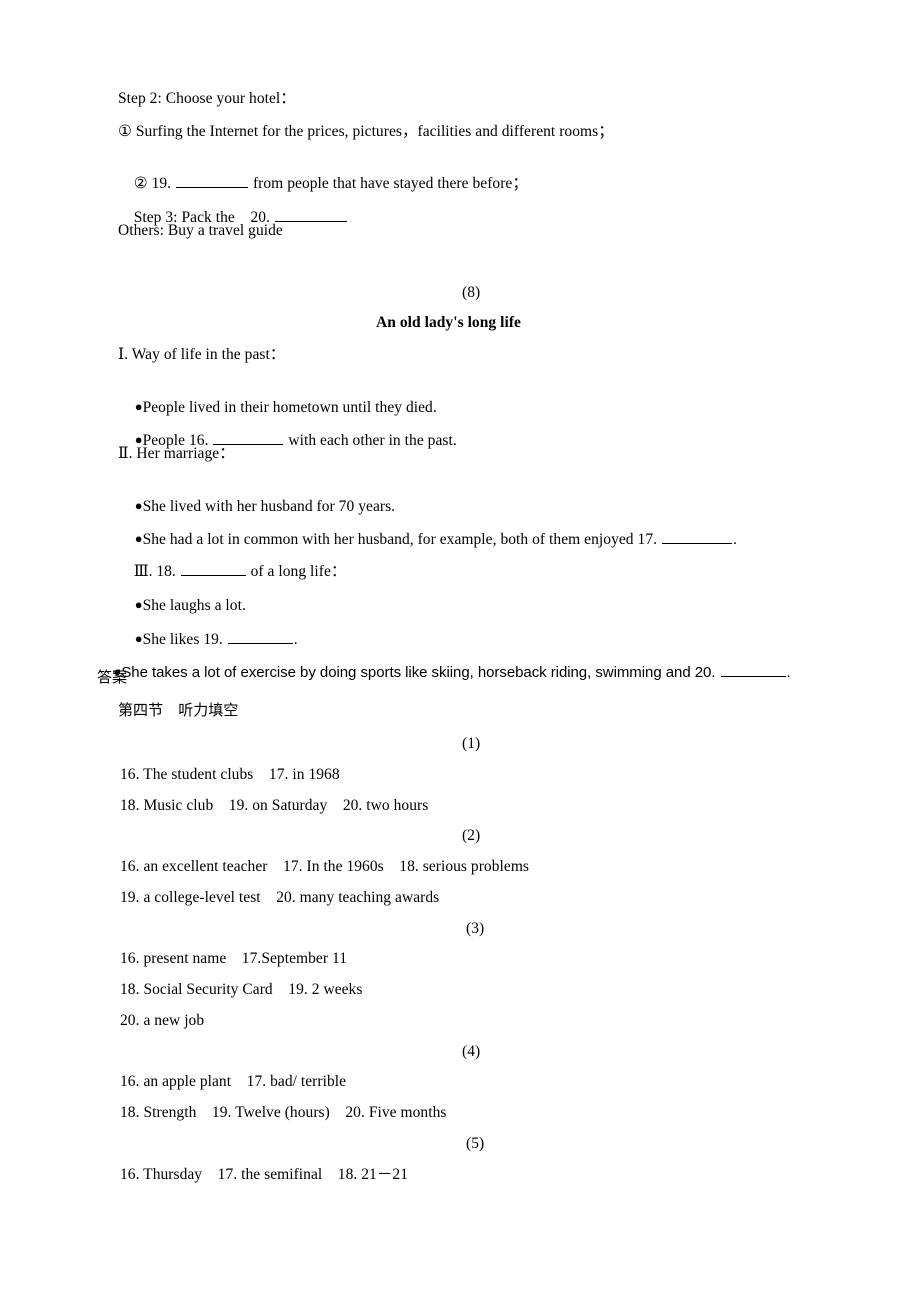 The image size is (920, 1302). I want to click on answer-line: 18. Social Security Card 19. 2 weeks, so click(241, 989).